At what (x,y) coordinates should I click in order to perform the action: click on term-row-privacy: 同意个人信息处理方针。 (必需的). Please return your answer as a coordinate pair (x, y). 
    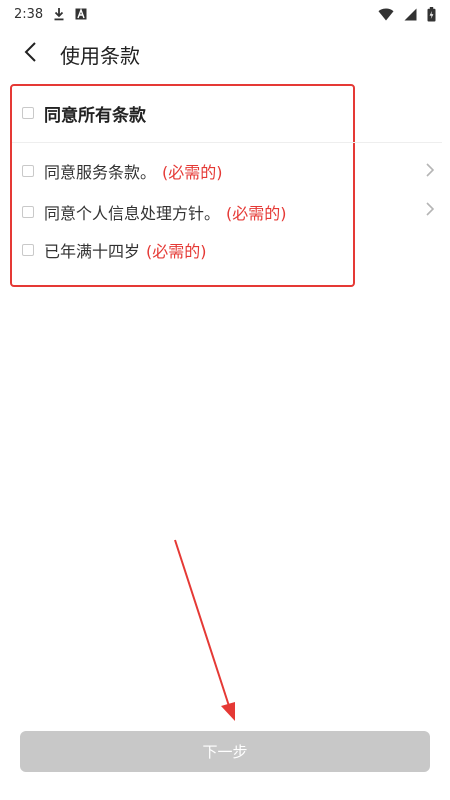
    Looking at the image, I should click on (183, 212).